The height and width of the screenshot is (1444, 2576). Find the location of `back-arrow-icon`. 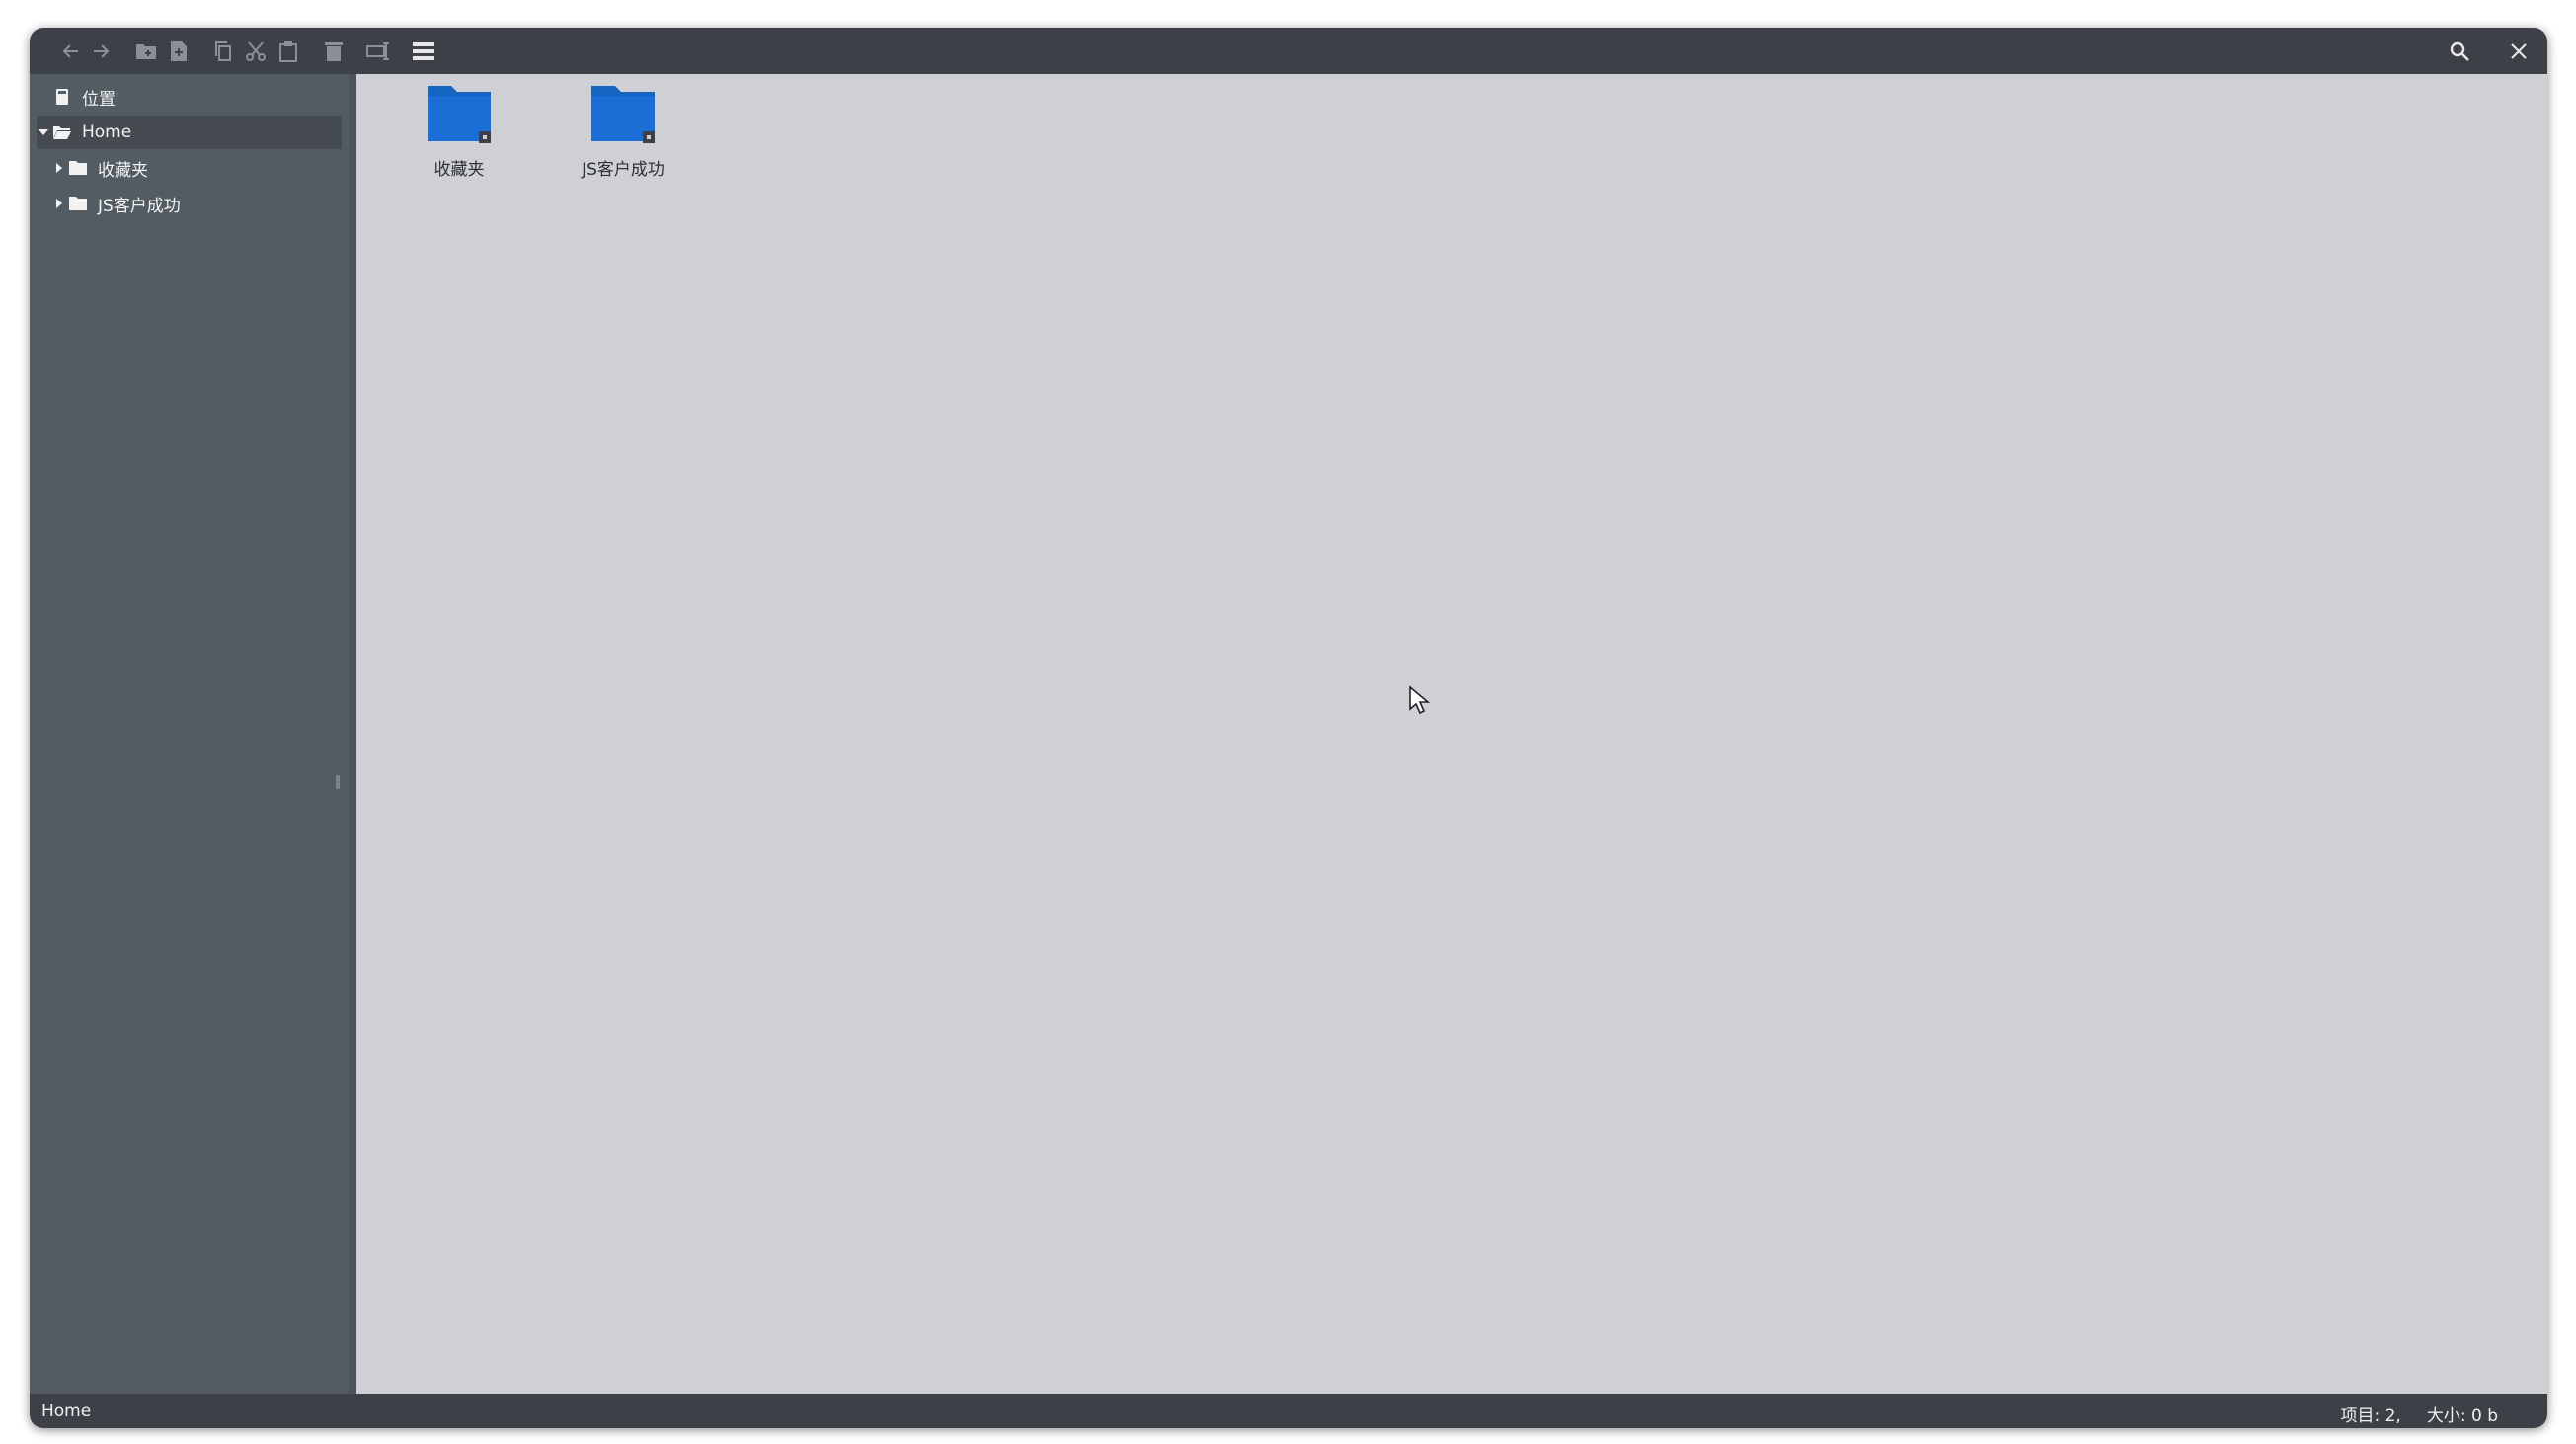

back-arrow-icon is located at coordinates (70, 51).